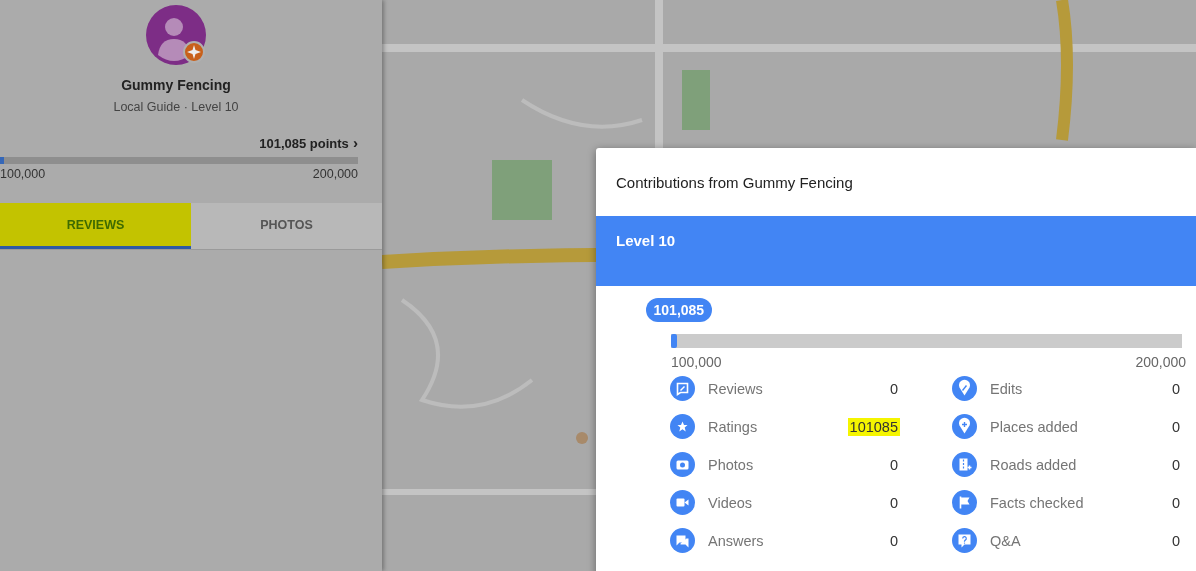 Image resolution: width=1196 pixels, height=571 pixels. What do you see at coordinates (682, 388) in the screenshot?
I see `review-icon` at bounding box center [682, 388].